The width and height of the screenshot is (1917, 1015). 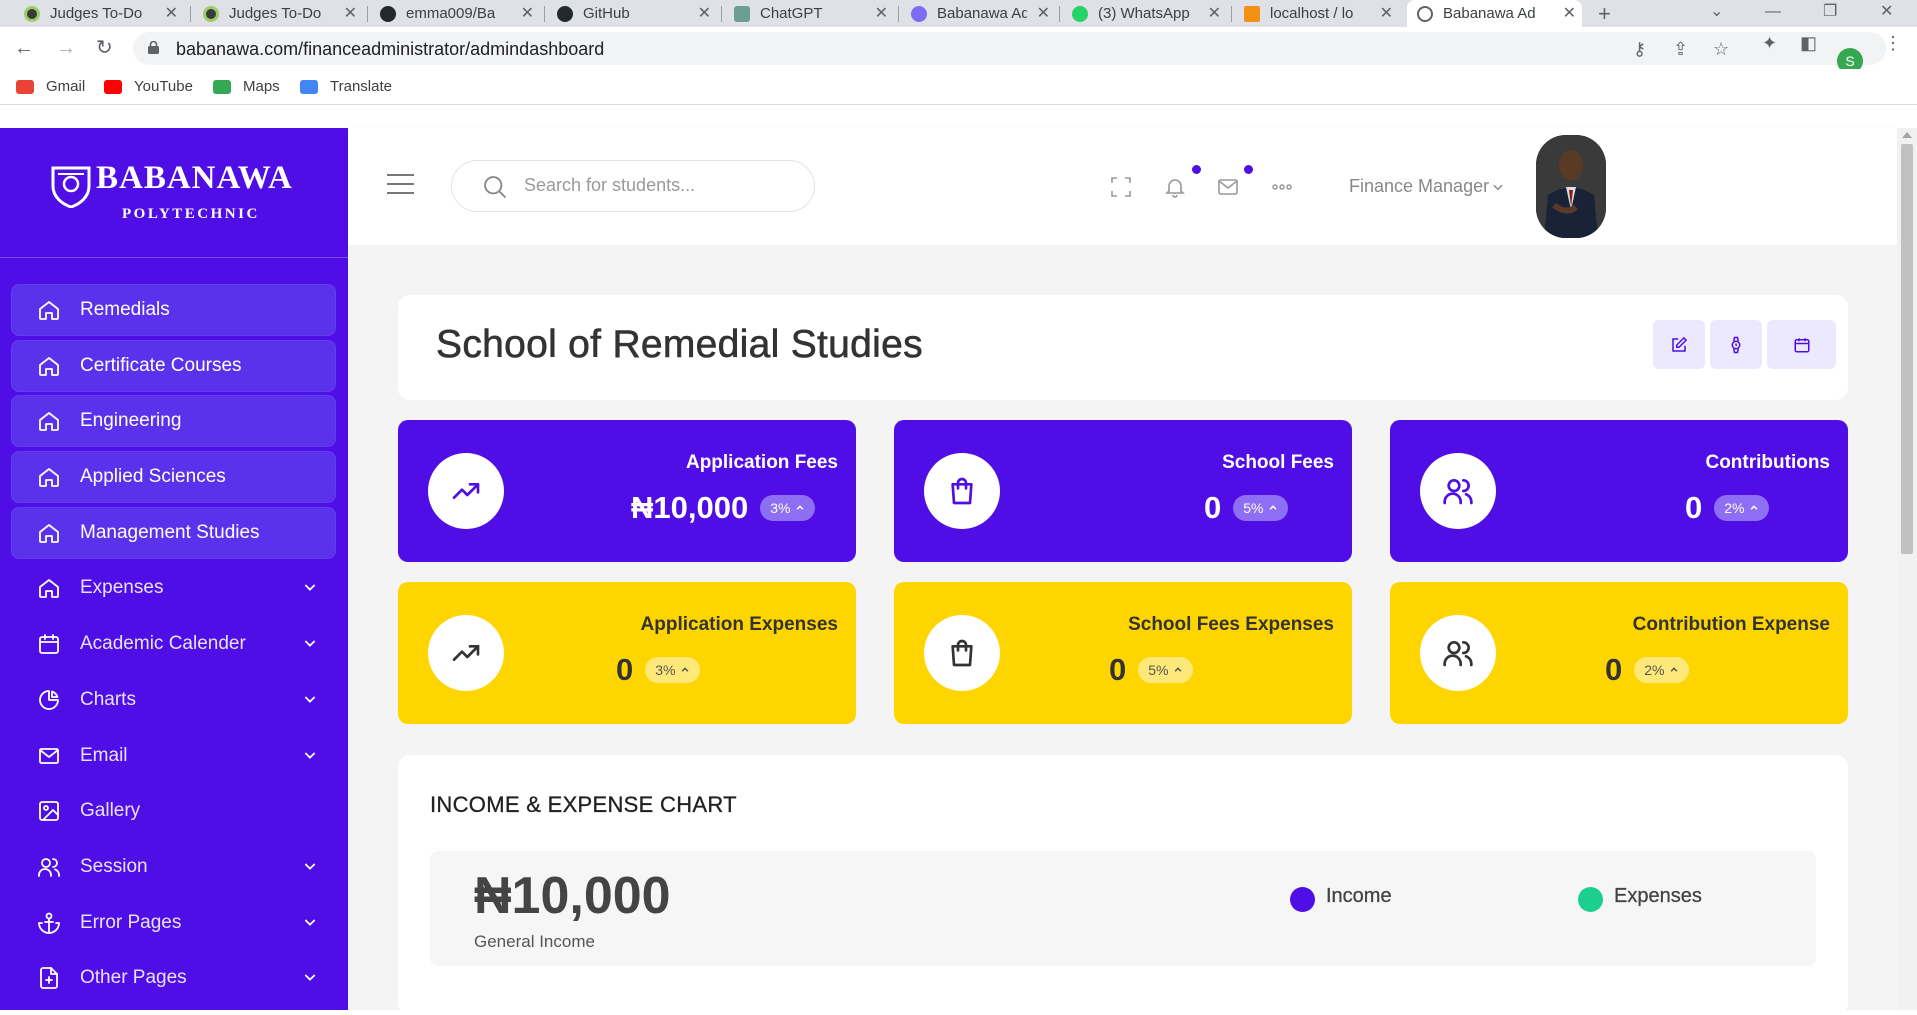 I want to click on phpmyadmin-icon, so click(x=1252, y=13).